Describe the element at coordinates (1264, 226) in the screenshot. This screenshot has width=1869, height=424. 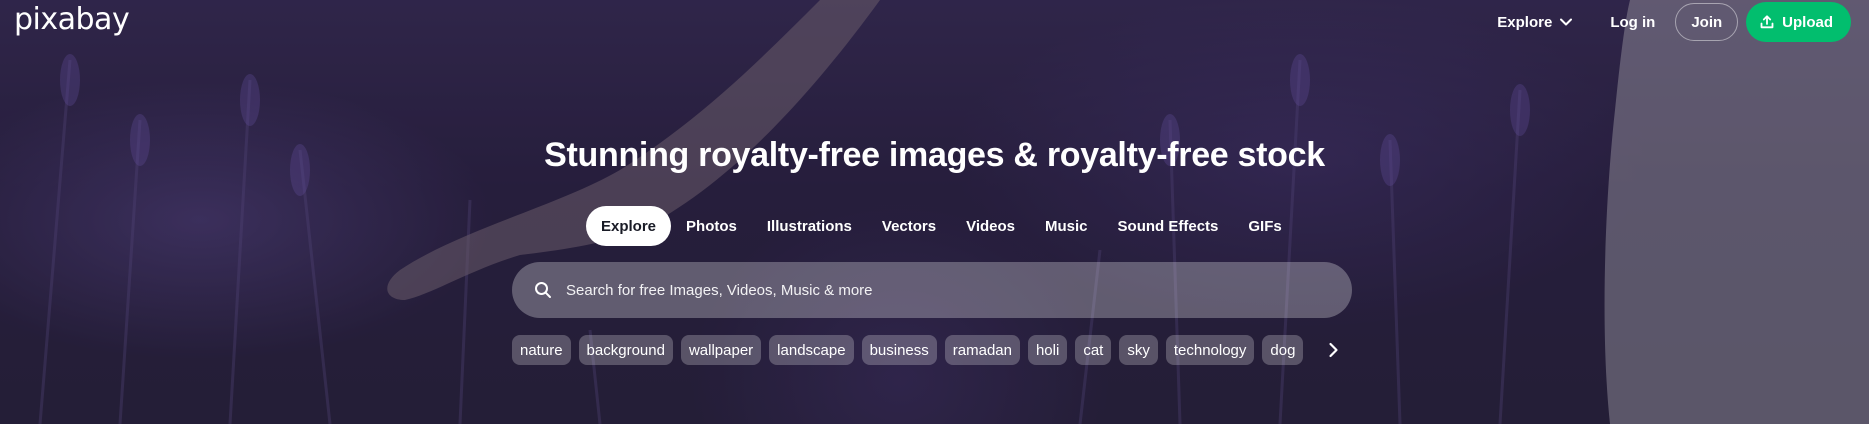
I see `tab-gifs: GIFs` at that location.